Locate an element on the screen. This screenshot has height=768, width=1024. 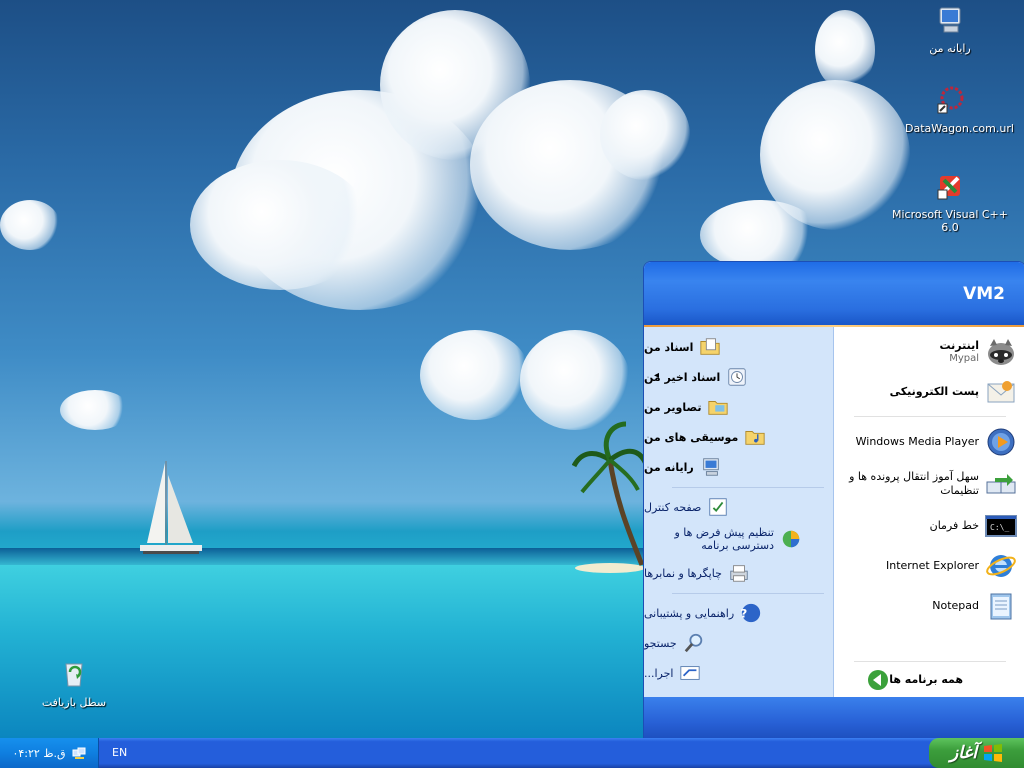
system-tray: ۰۴:۲۲ ق.ظ is located at coordinates (49, 753).